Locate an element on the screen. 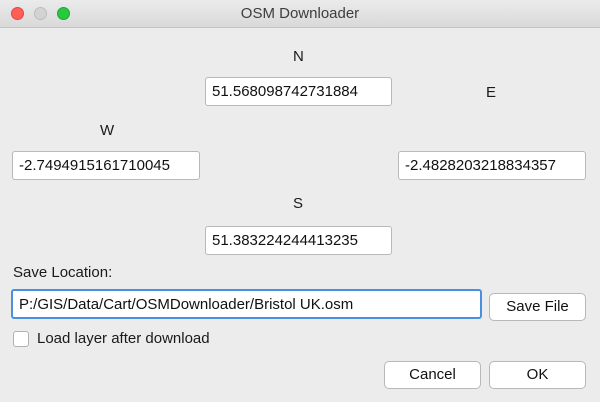 The image size is (600, 402). east-label: E is located at coordinates (491, 92).